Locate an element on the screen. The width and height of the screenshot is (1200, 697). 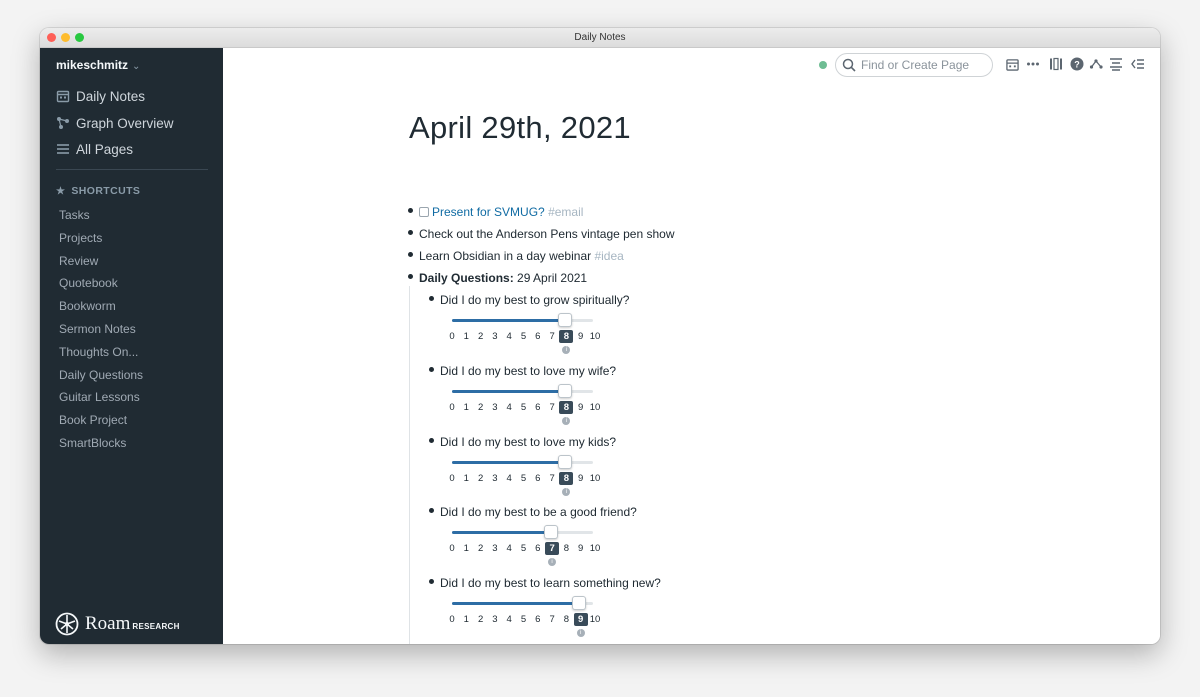
help-icon: ? is located at coordinates (1077, 64).